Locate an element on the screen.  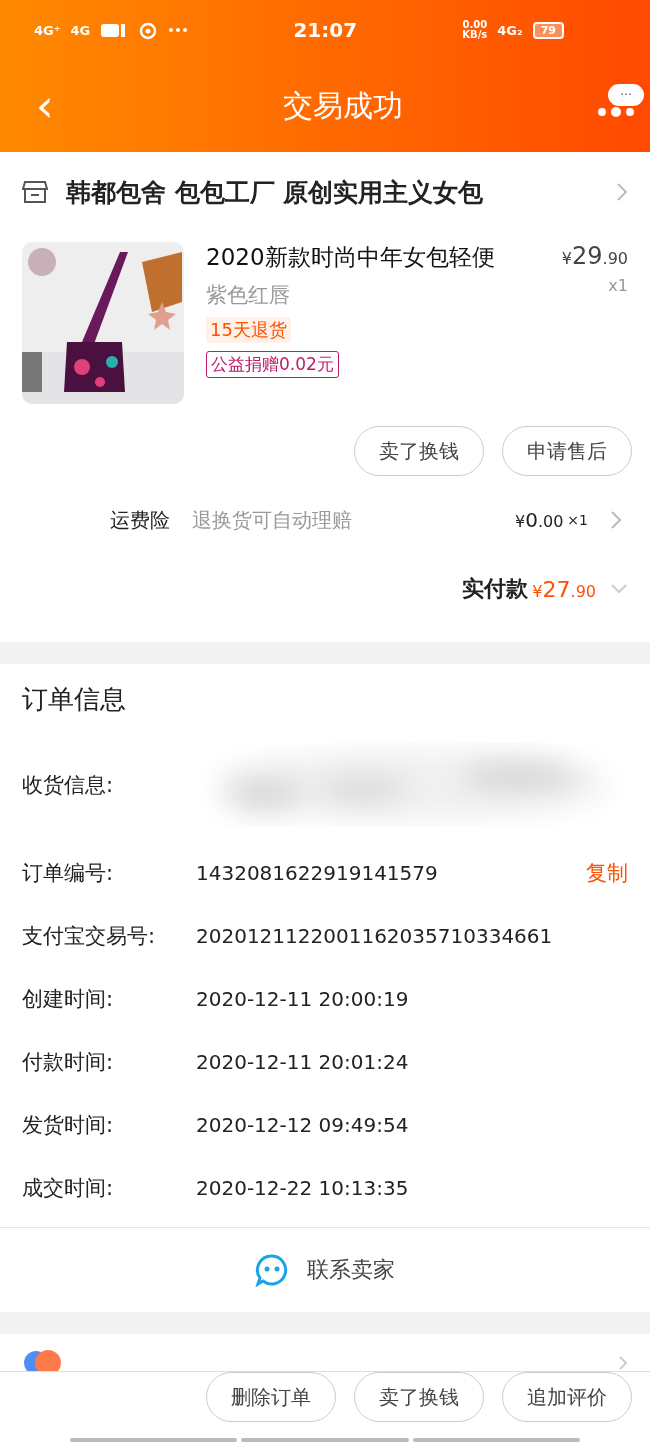
info-value: 2020-12-22 10:13:35 is located at coordinates (303, 1187).